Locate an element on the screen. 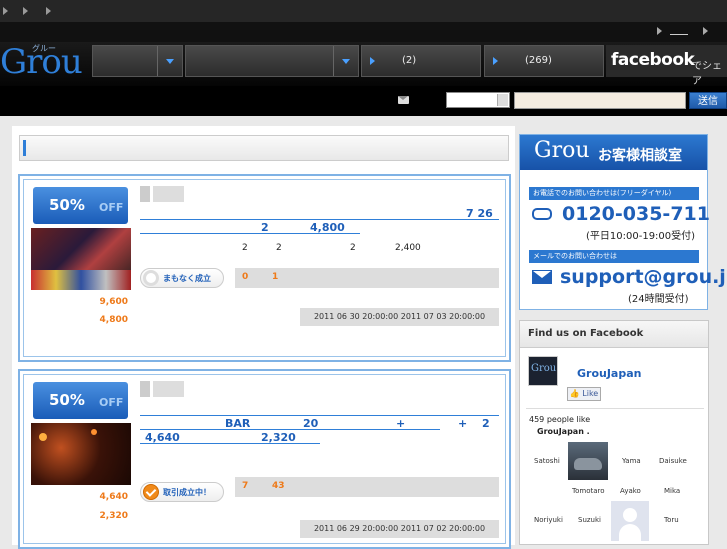  nav-past-deals: (269) is located at coordinates (544, 61).